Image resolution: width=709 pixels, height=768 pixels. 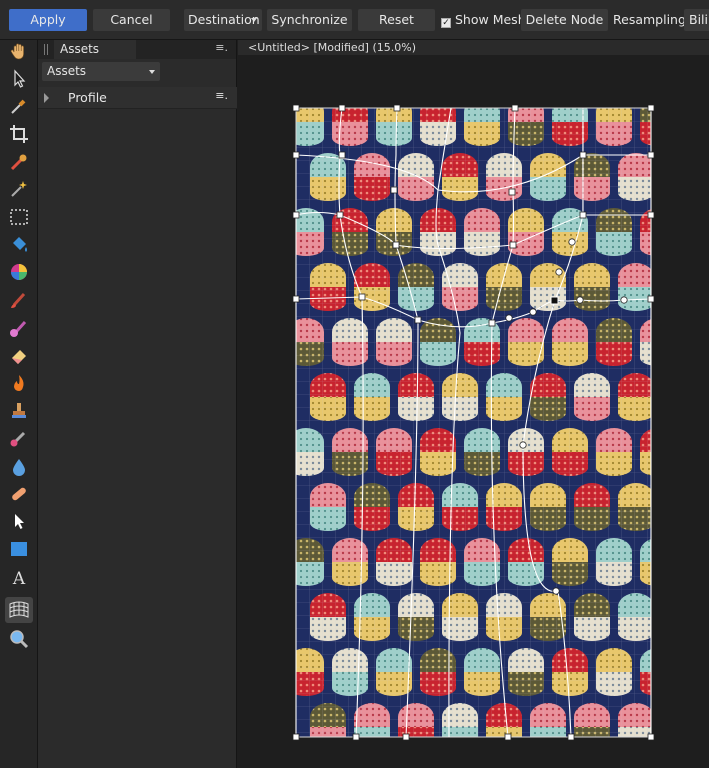 What do you see at coordinates (221, 95) in the screenshot?
I see `category-menu-icon: ≡.` at bounding box center [221, 95].